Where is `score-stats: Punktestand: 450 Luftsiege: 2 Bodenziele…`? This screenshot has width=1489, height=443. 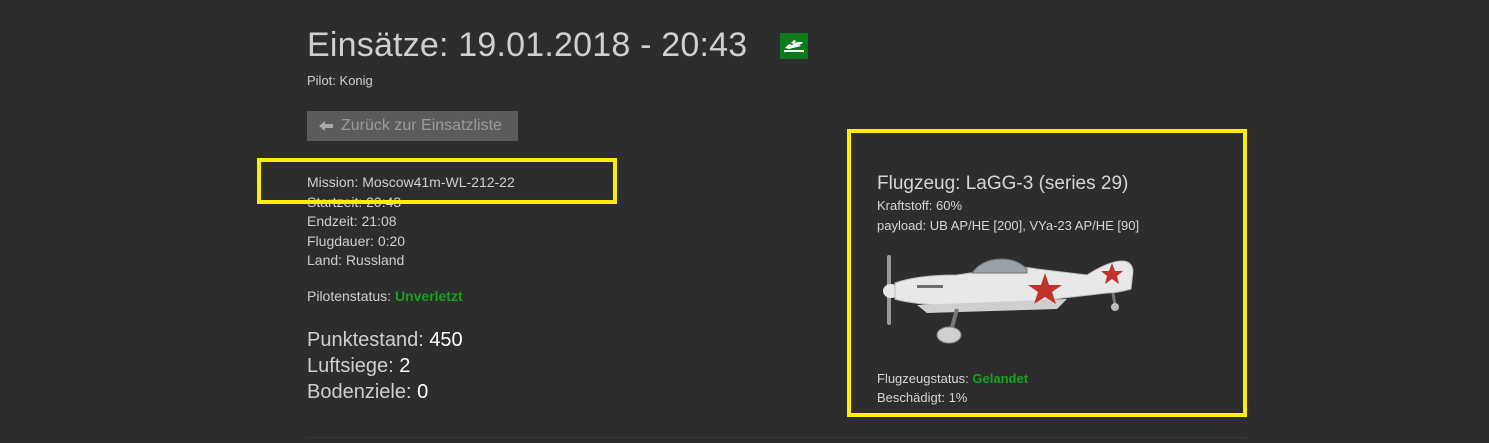 score-stats: Punktestand: 450 Luftsiege: 2 Bodenziele… is located at coordinates (385, 366).